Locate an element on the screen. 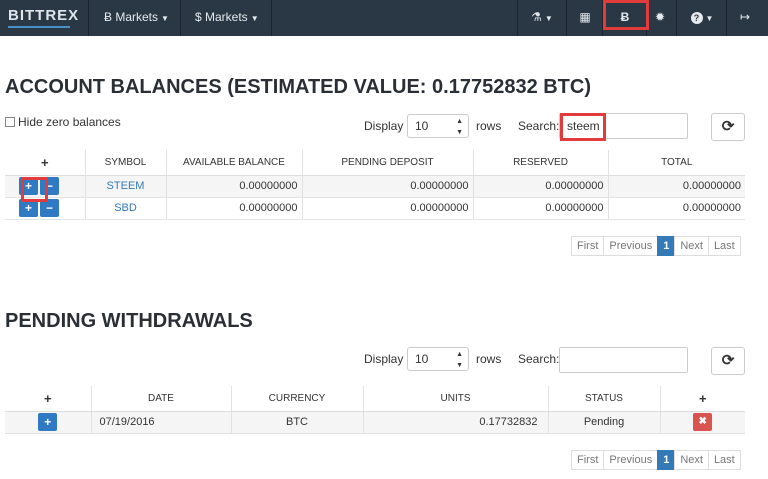 The height and width of the screenshot is (479, 768). column-header-units: UNITS is located at coordinates (456, 399).